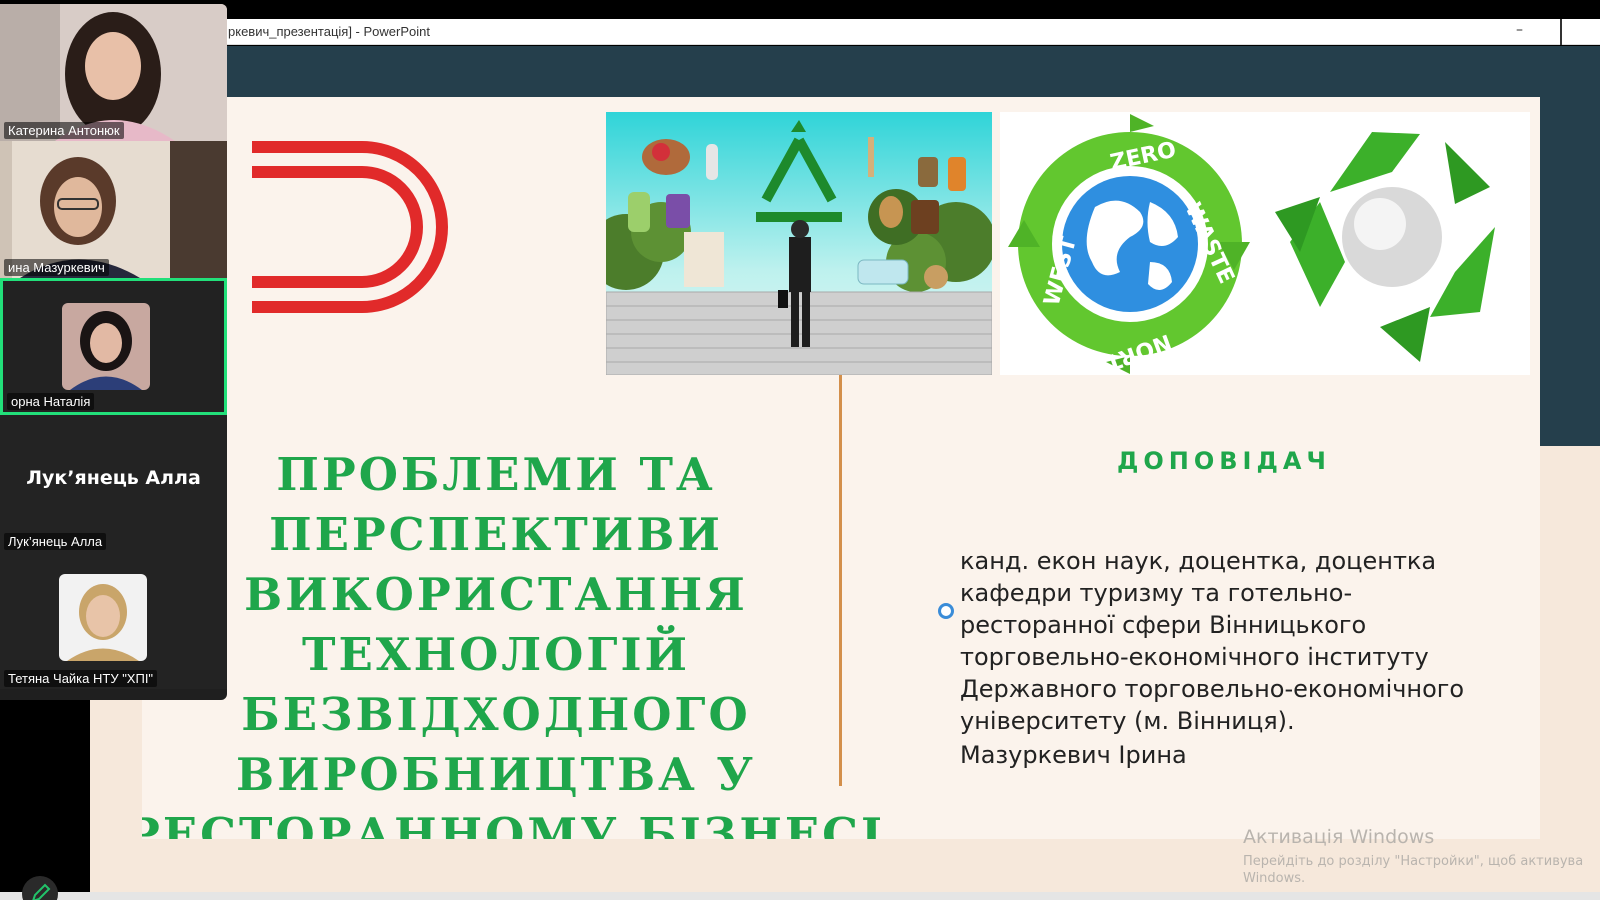  I want to click on participant-name: орна Наталія, so click(51, 401).